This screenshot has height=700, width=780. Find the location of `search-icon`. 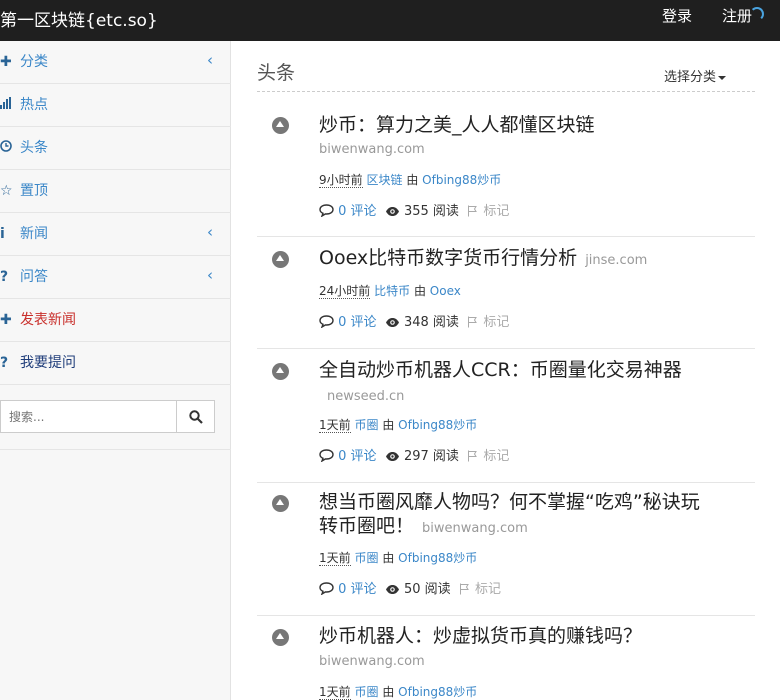

search-icon is located at coordinates (196, 417).